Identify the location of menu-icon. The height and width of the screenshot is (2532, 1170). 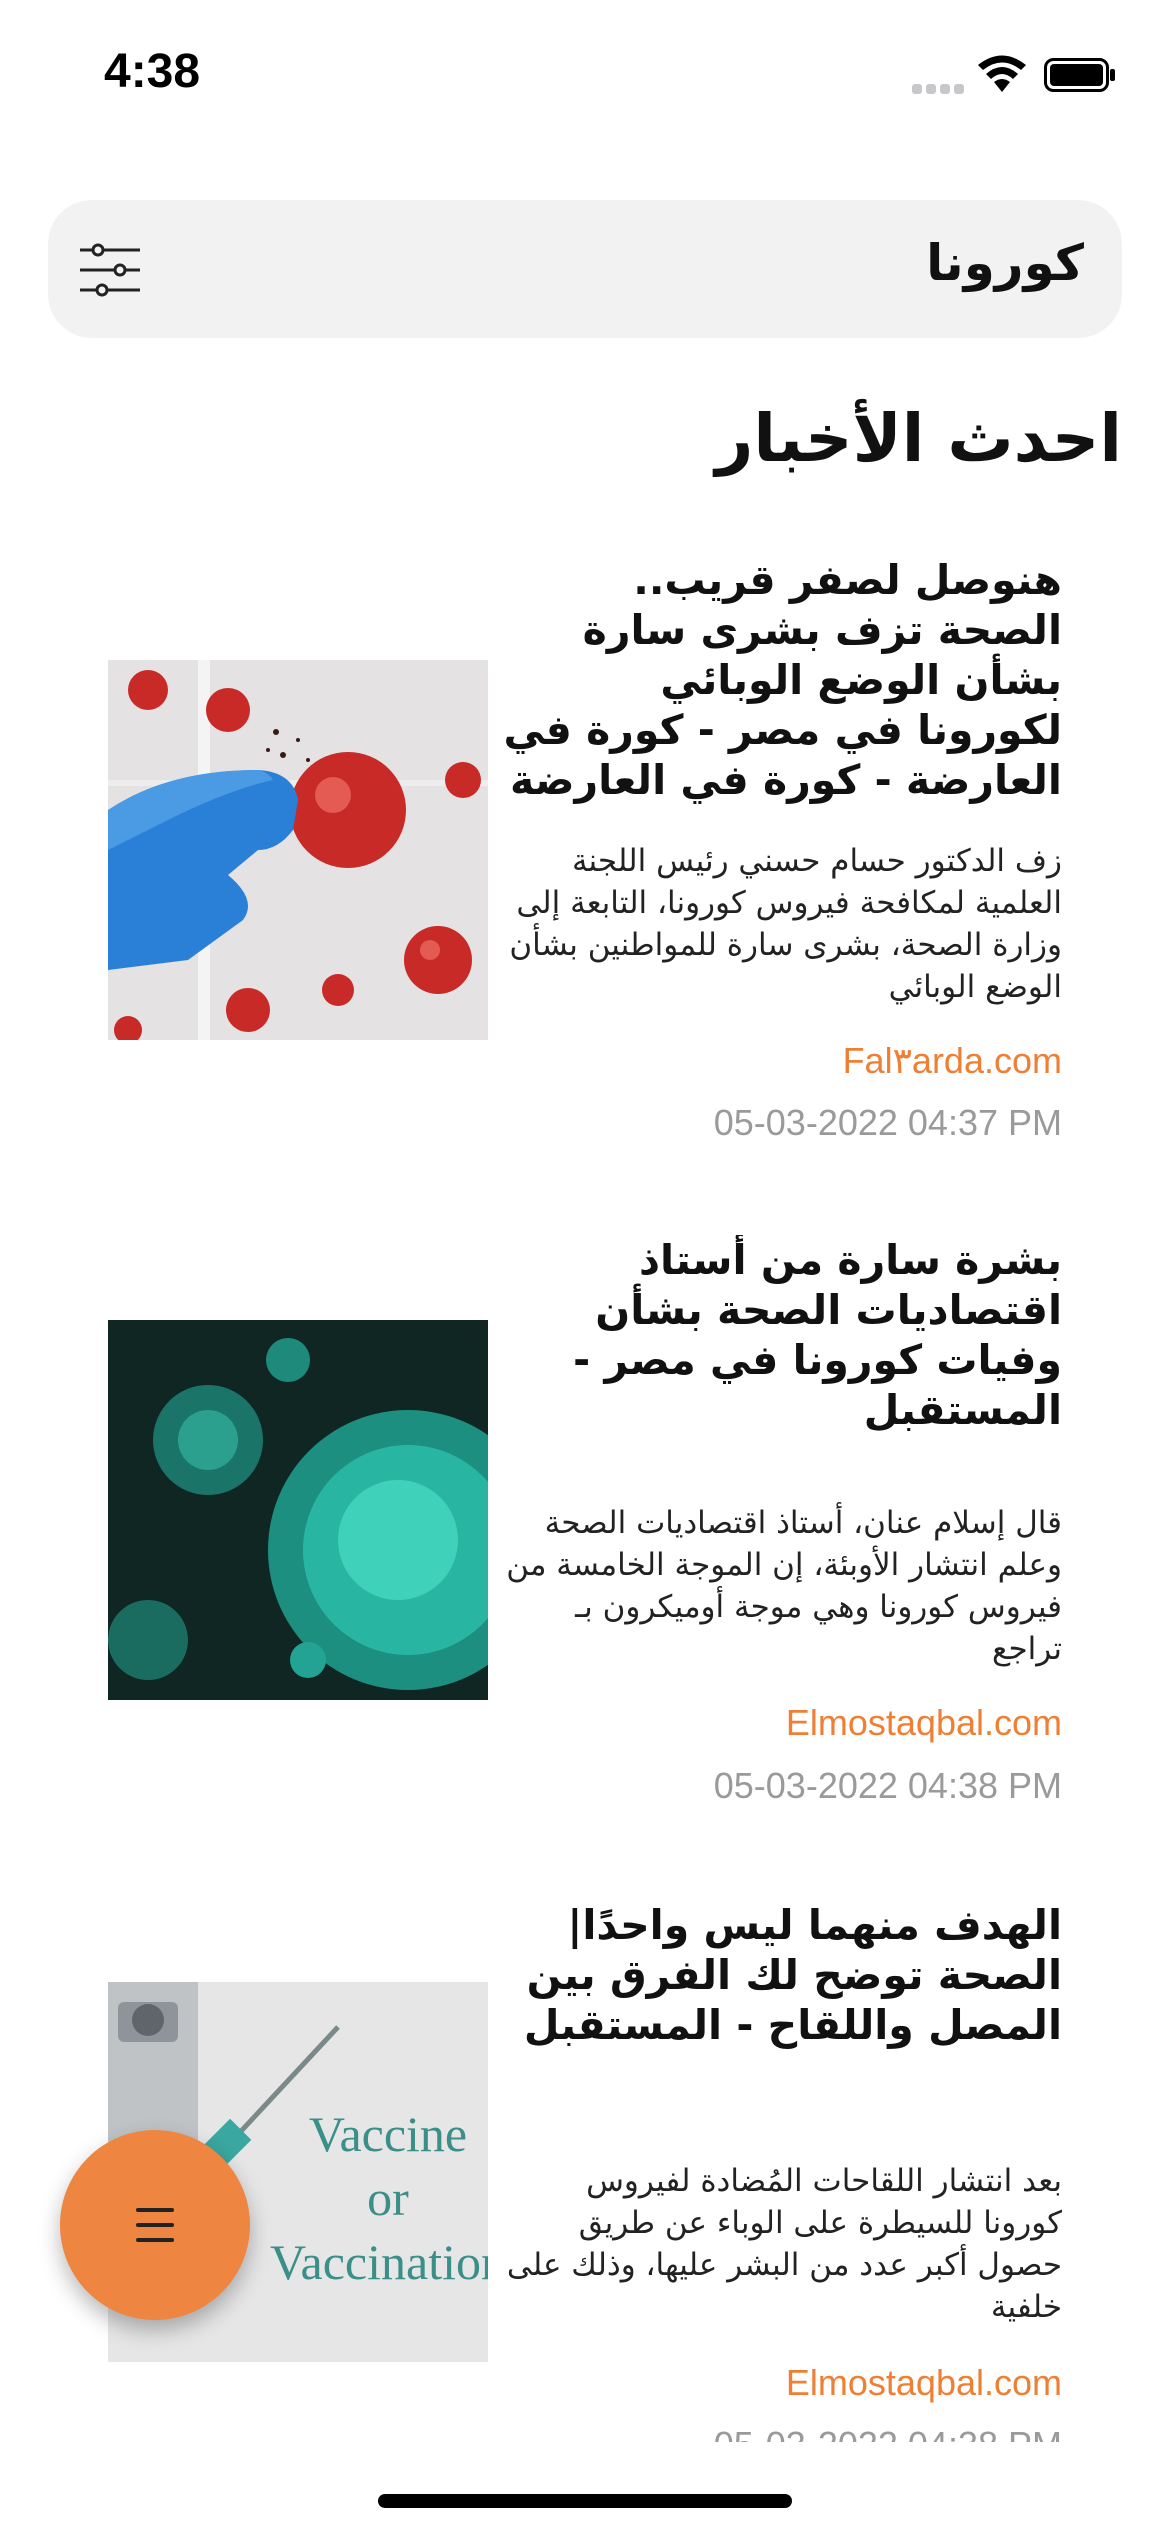
(155, 2225).